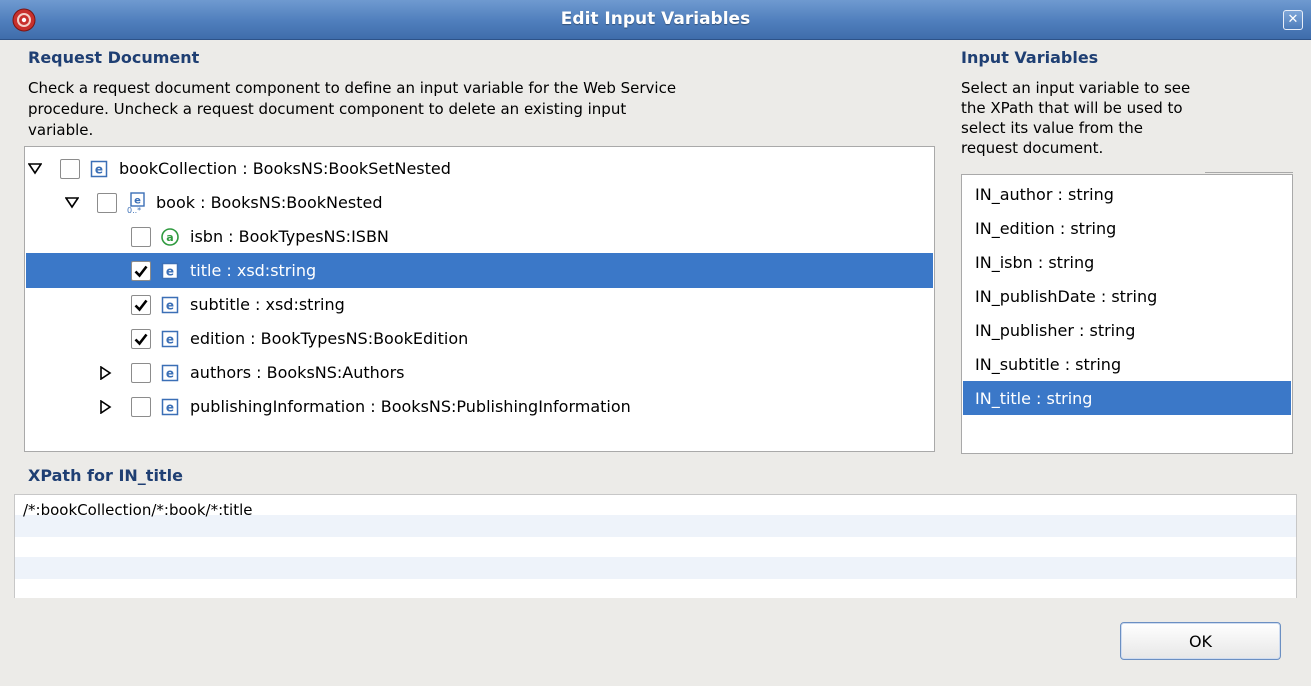 Image resolution: width=1311 pixels, height=686 pixels. I want to click on description-line: Select an input variable to see, so click(1076, 88).